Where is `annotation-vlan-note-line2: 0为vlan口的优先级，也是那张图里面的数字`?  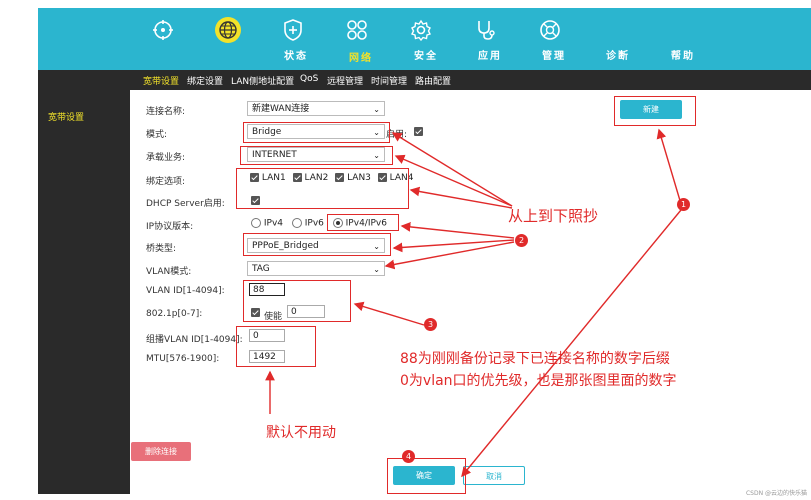
annotation-vlan-note-line2: 0为vlan口的优先级，也是那张图里面的数字 is located at coordinates (538, 381).